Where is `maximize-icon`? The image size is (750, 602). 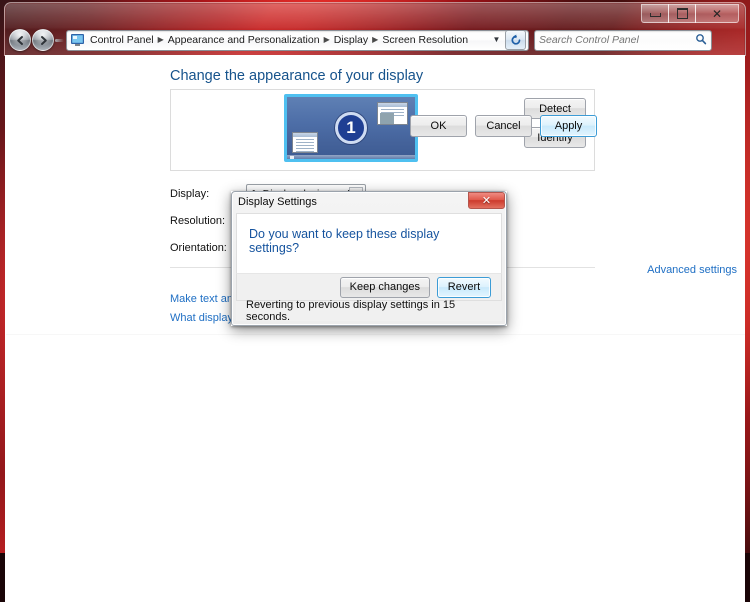
maximize-icon is located at coordinates (682, 13).